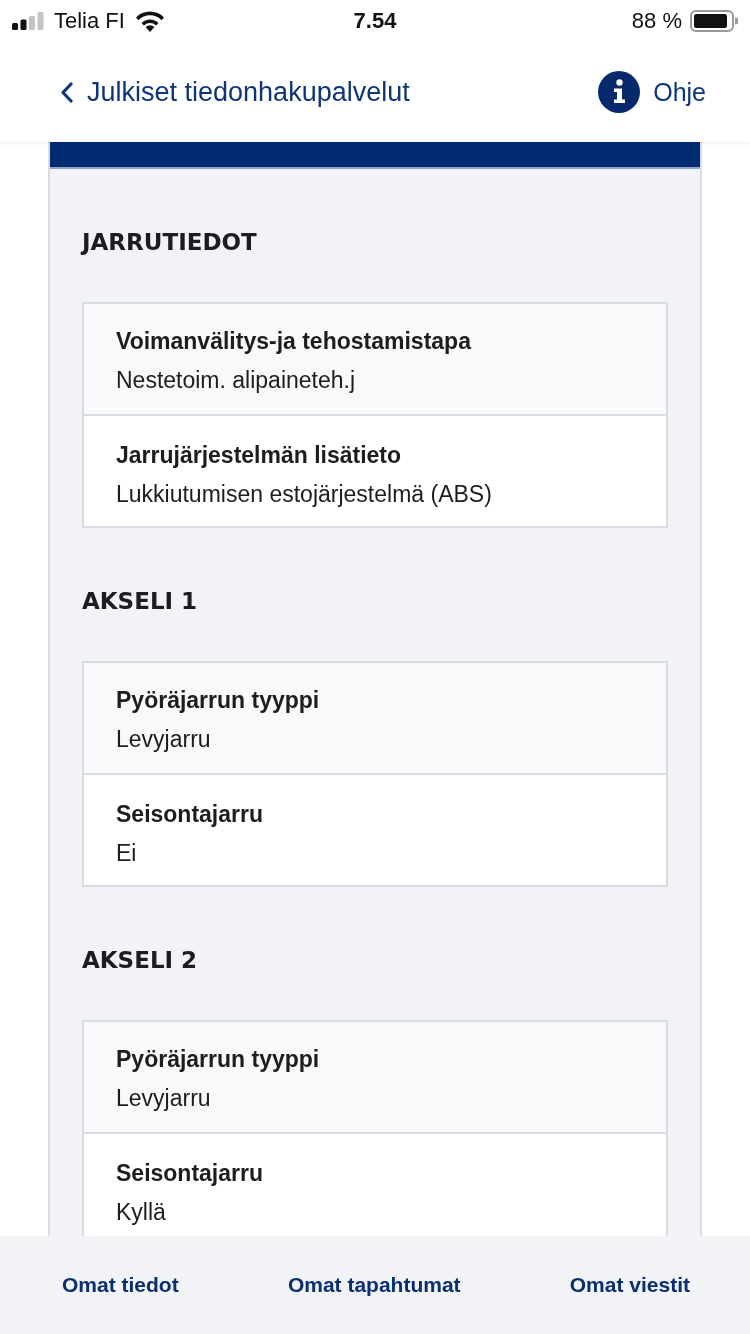  Describe the element at coordinates (28, 21) in the screenshot. I see `signal-icon` at that location.